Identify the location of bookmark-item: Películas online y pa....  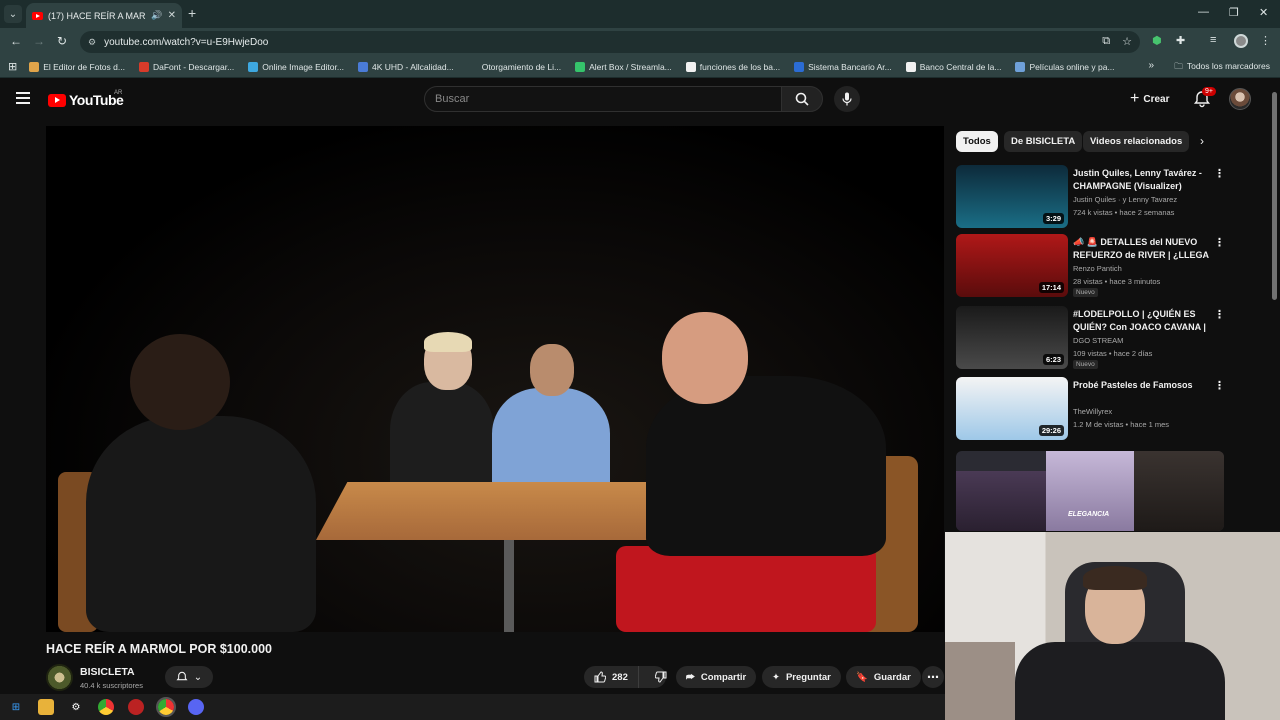
(1065, 66).